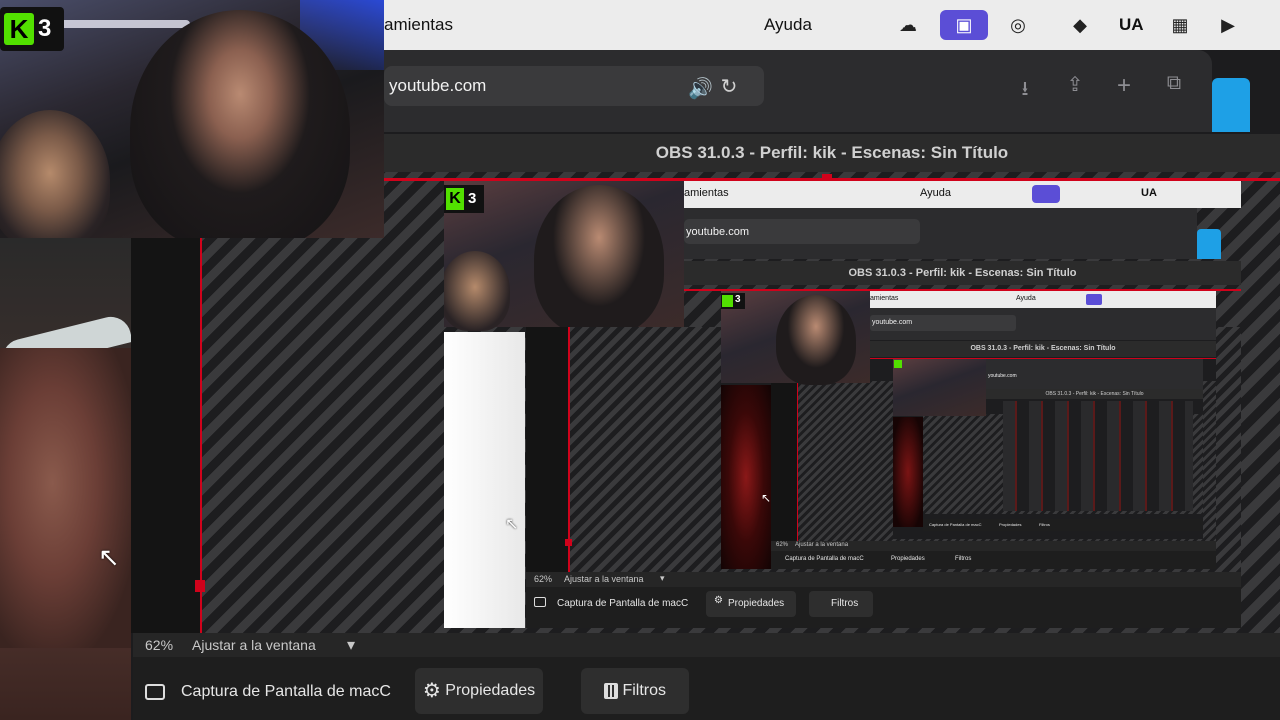 Image resolution: width=1280 pixels, height=720 pixels. Describe the element at coordinates (1098, 456) in the screenshot. I see `nested3-deeper-recursion` at that location.